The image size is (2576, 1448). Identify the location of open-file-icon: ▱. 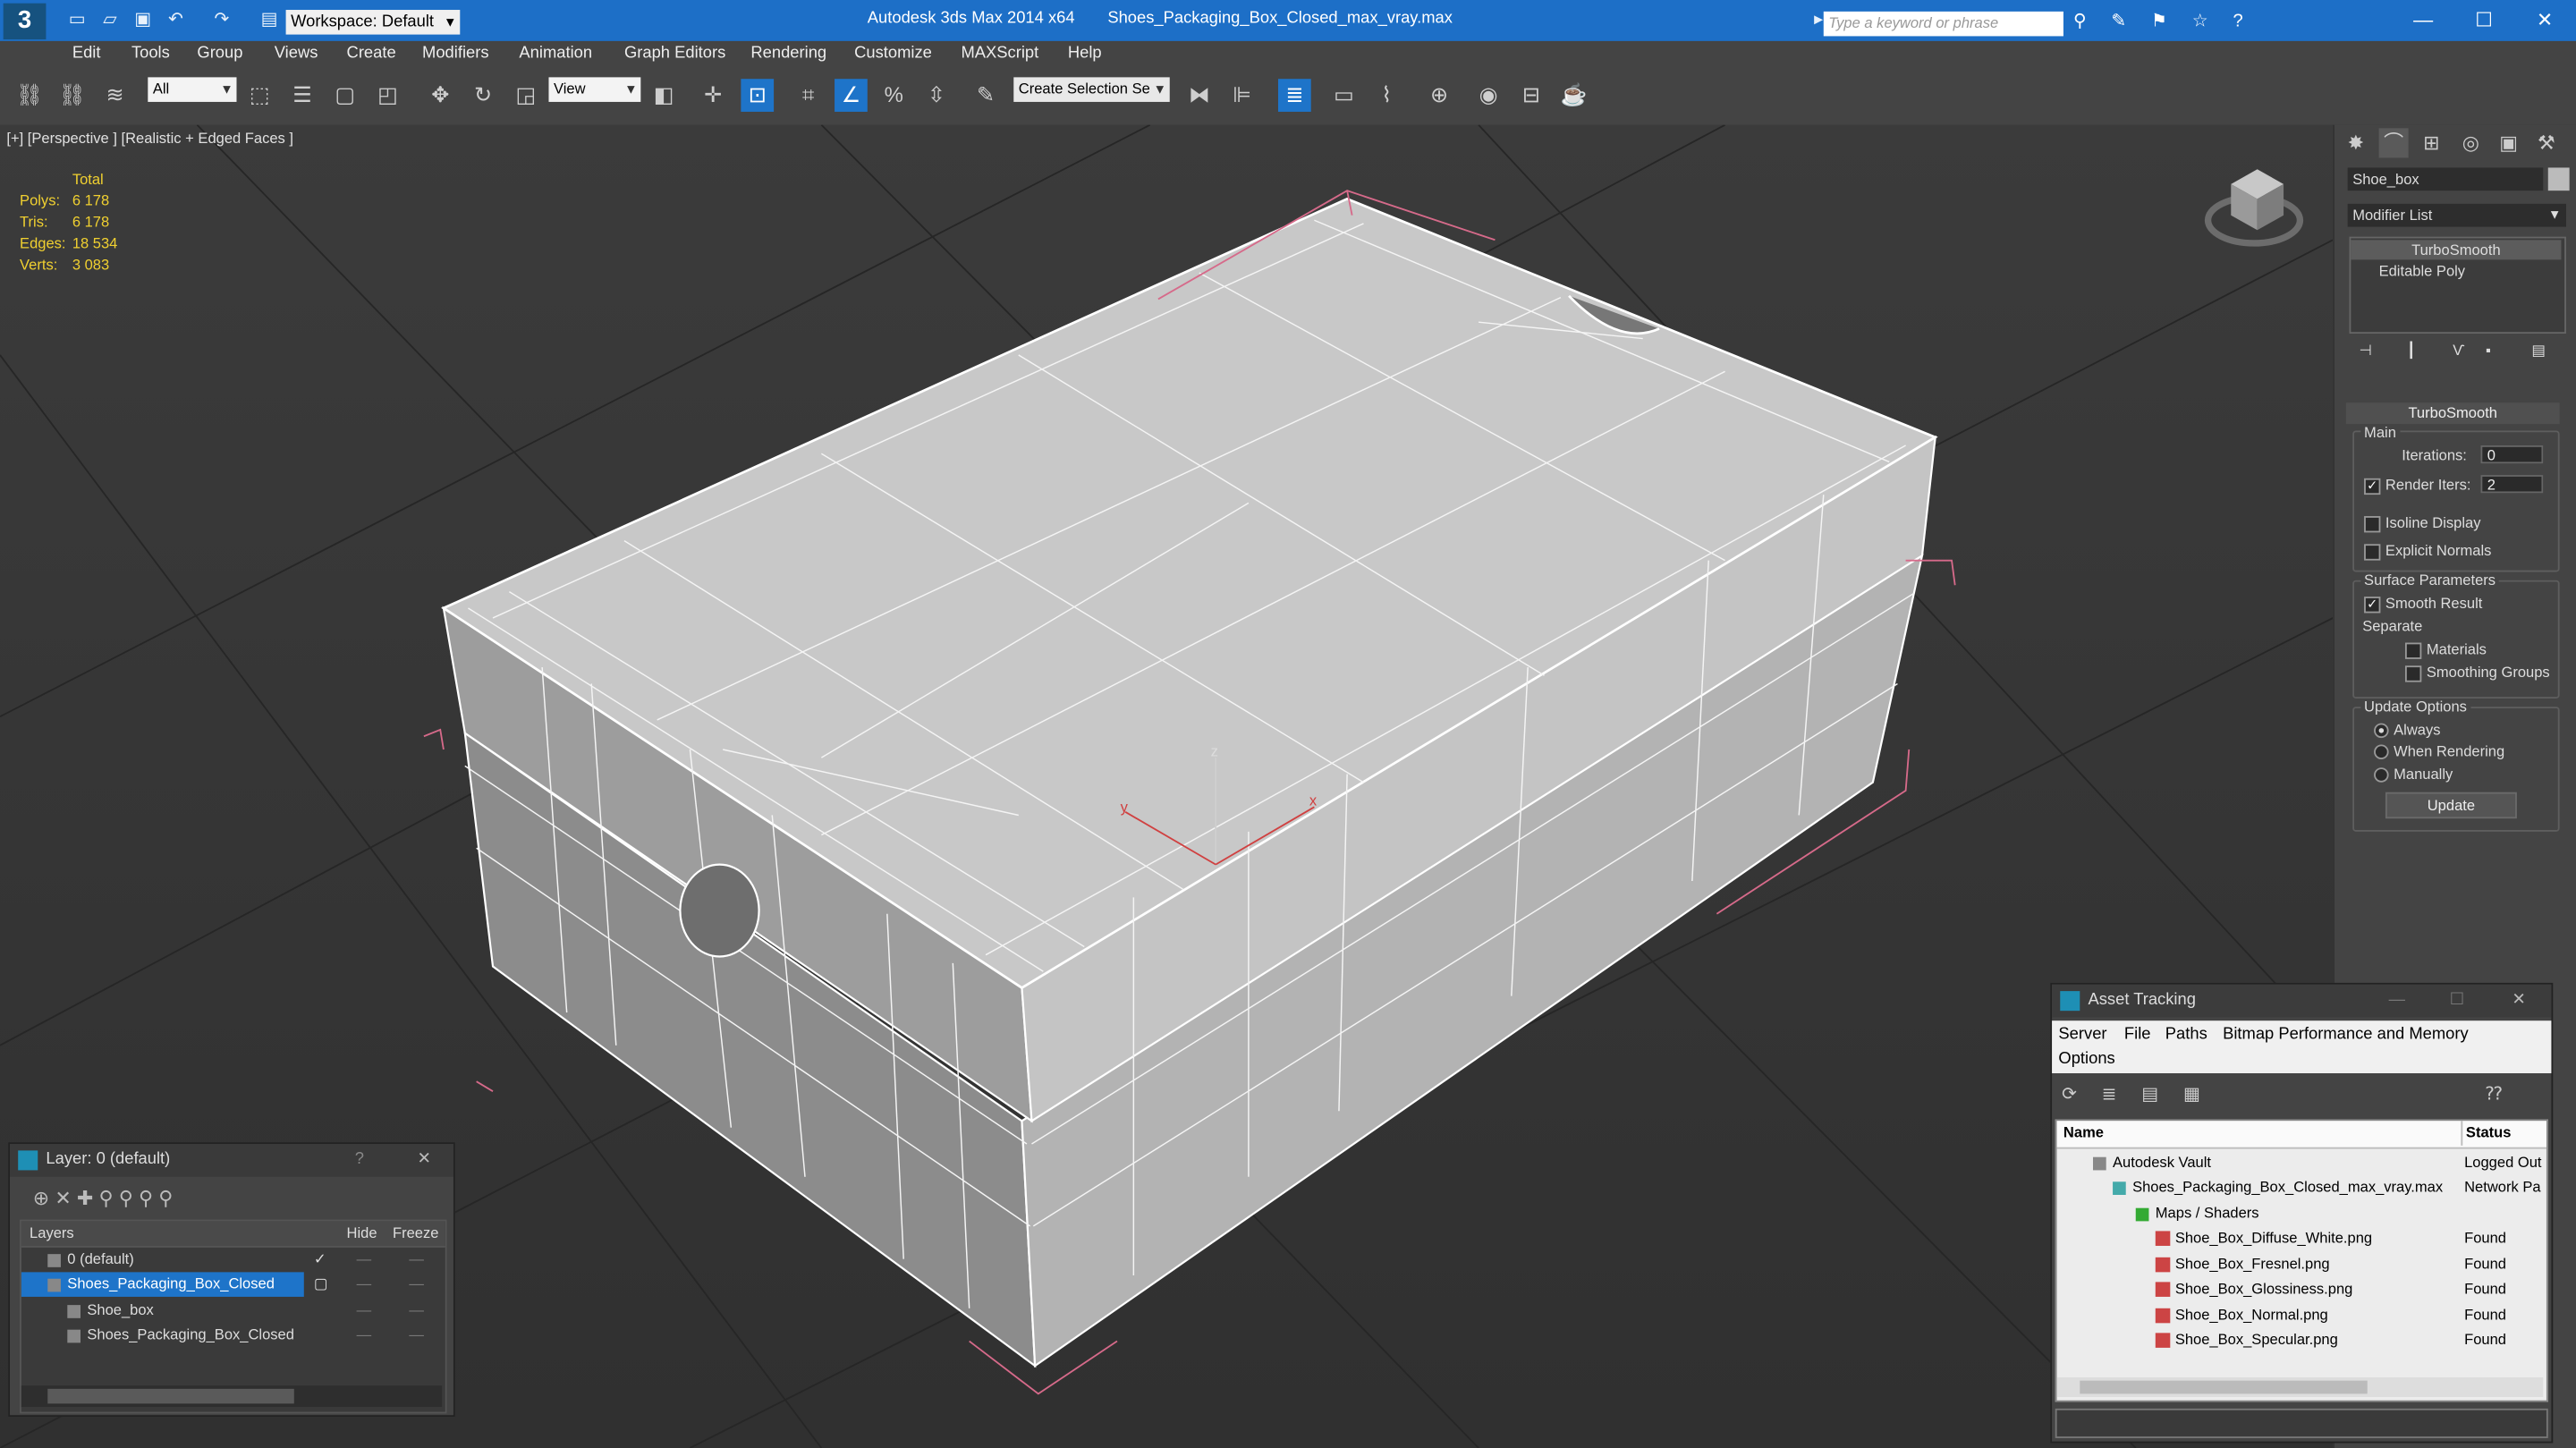
(110, 20).